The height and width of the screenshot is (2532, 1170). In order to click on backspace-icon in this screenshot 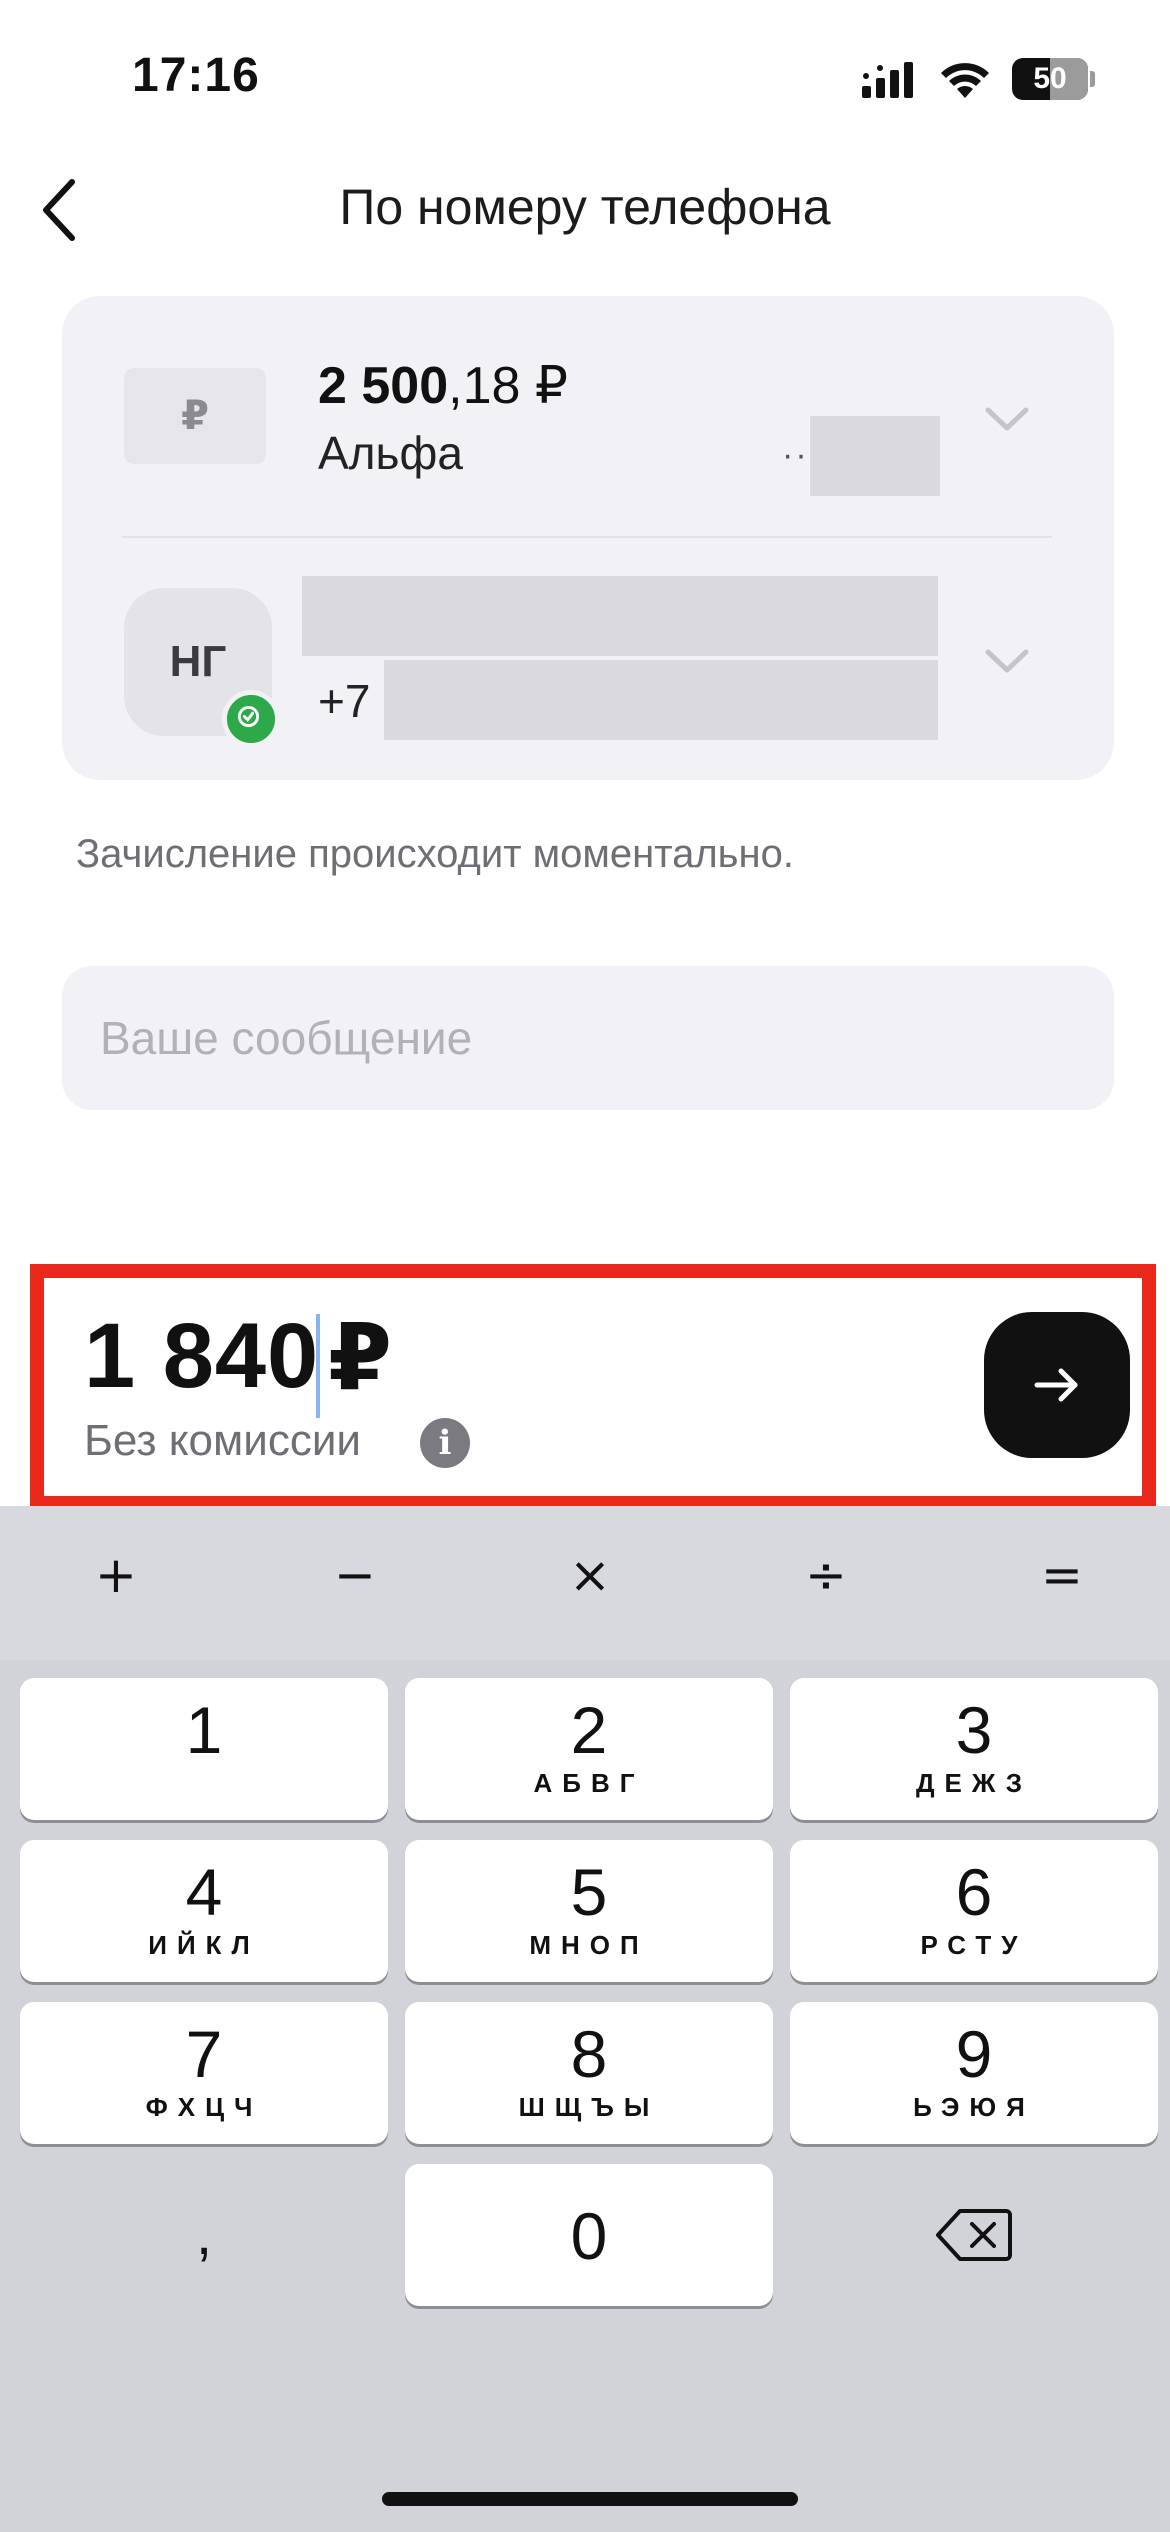, I will do `click(974, 2235)`.